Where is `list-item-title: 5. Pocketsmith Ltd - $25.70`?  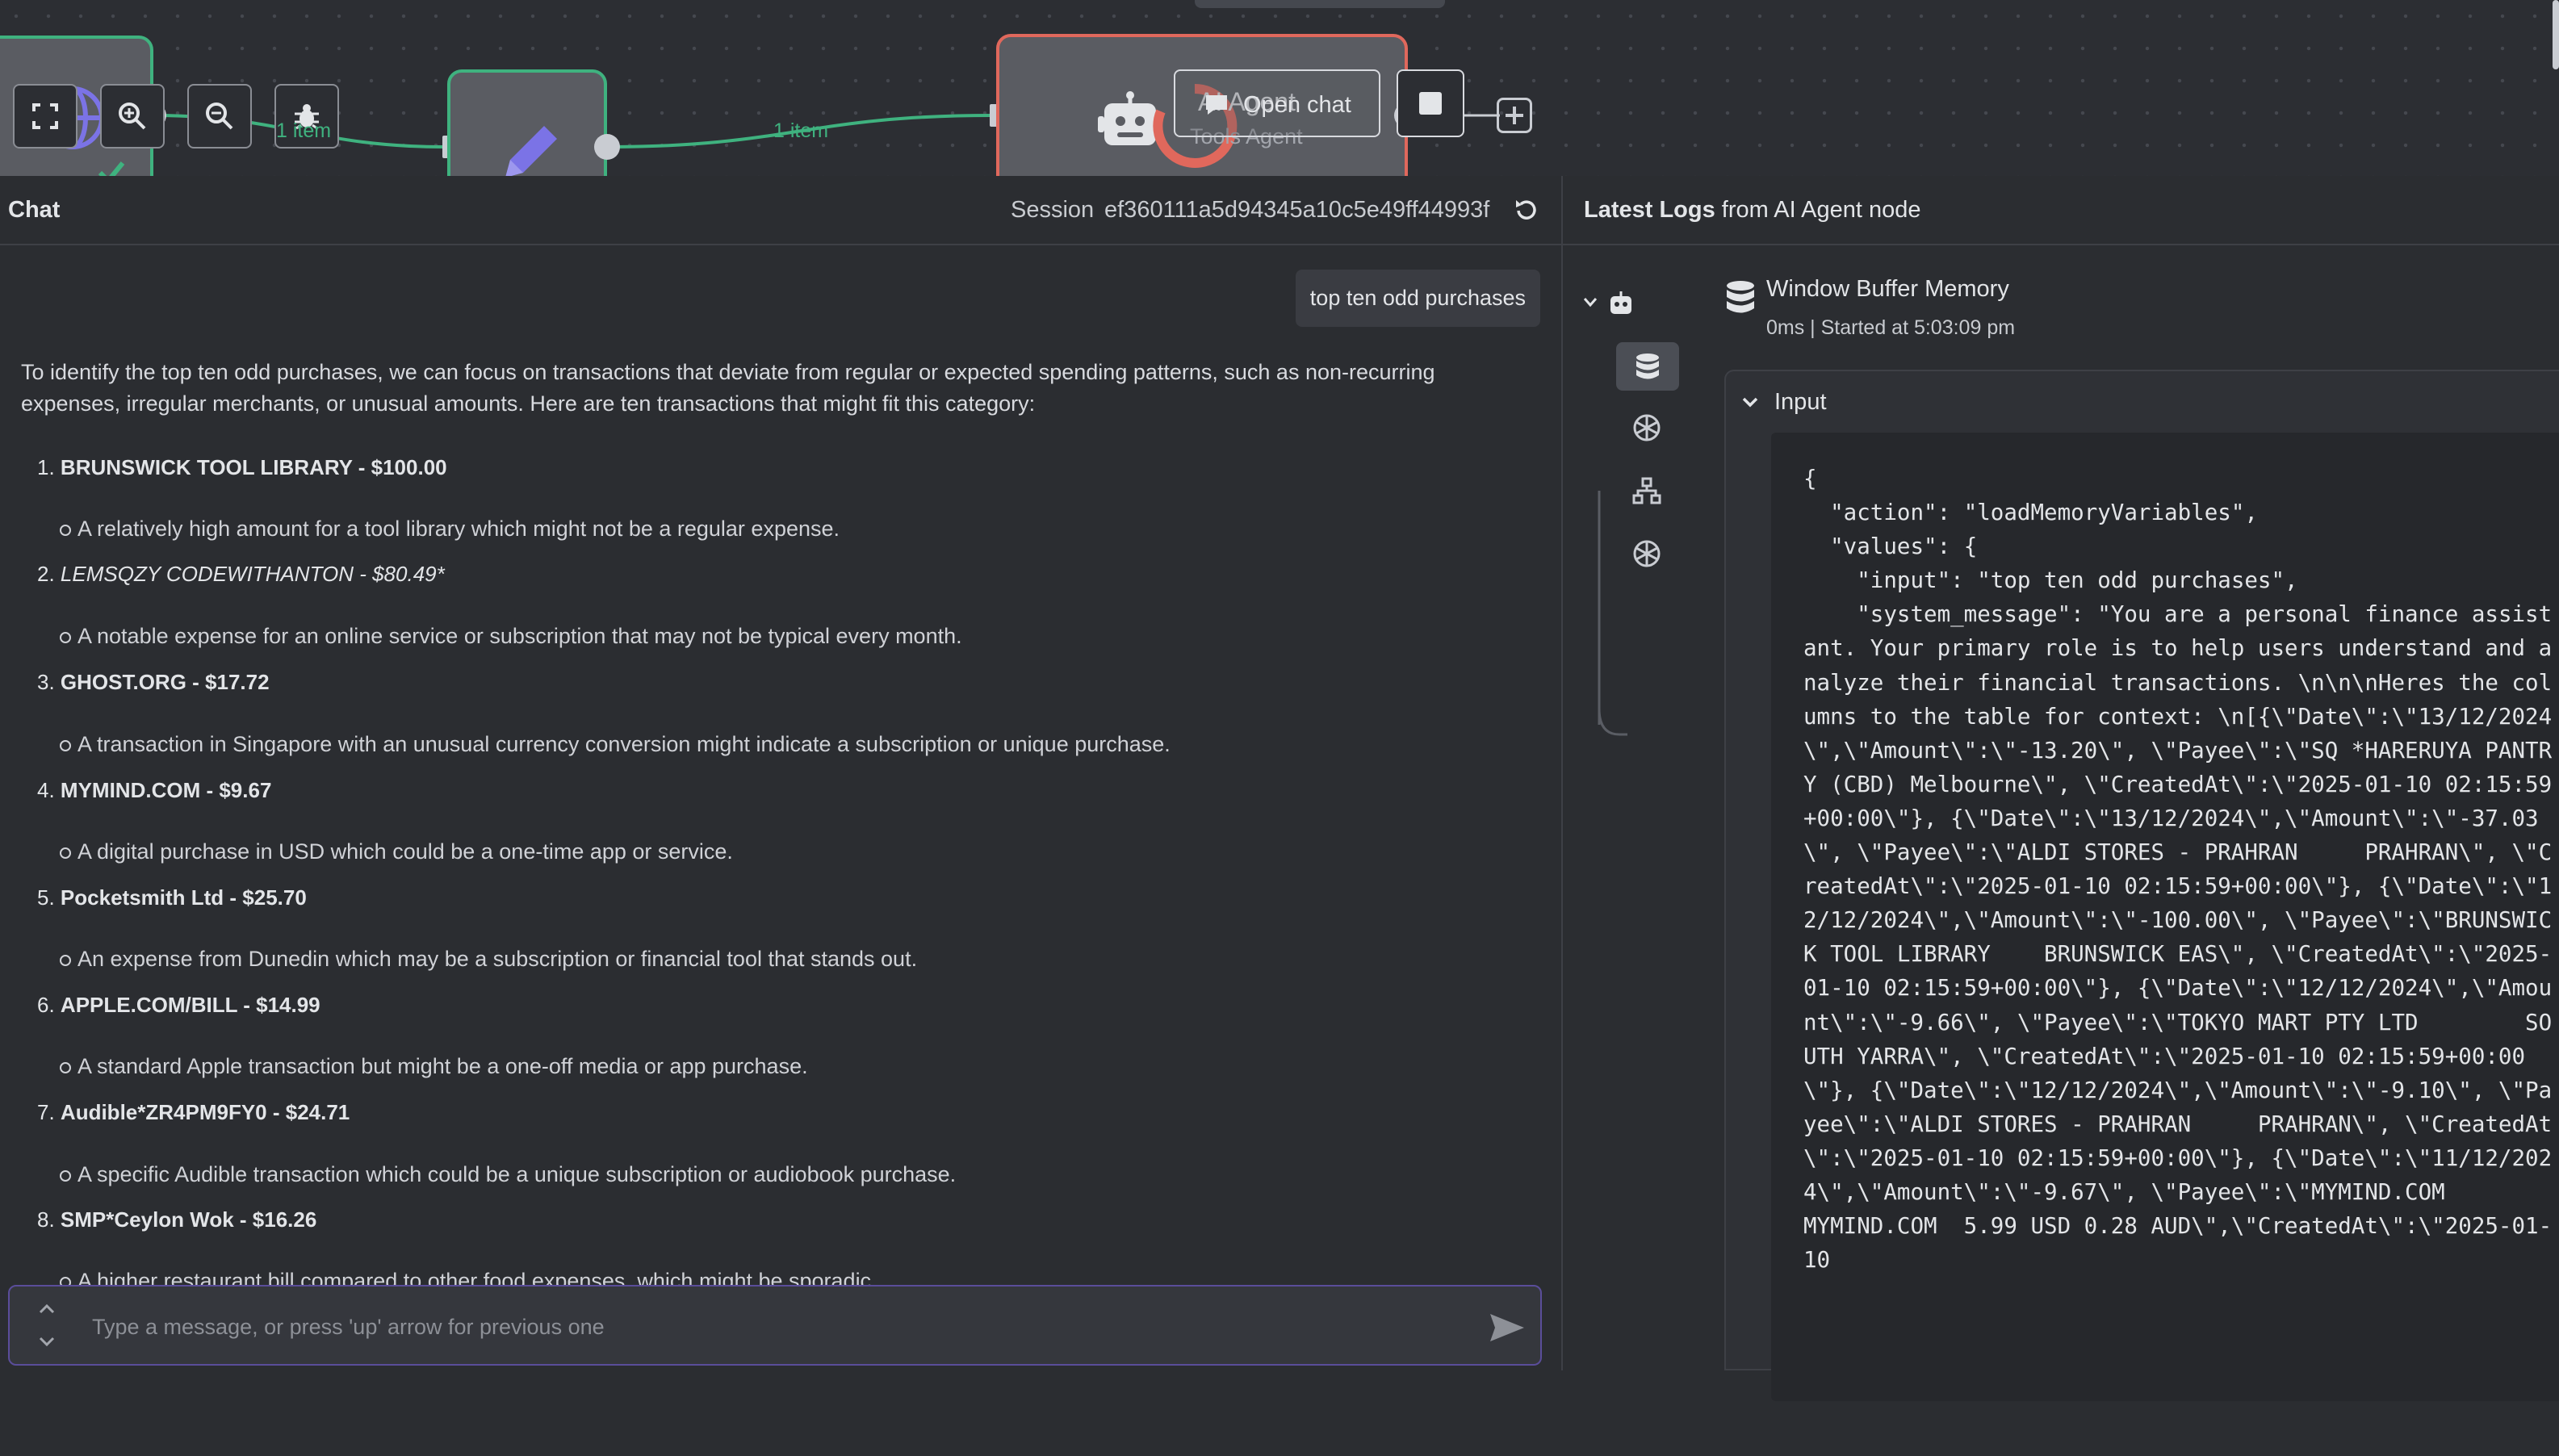 list-item-title: 5. Pocketsmith Ltd - $25.70 is located at coordinates (172, 898).